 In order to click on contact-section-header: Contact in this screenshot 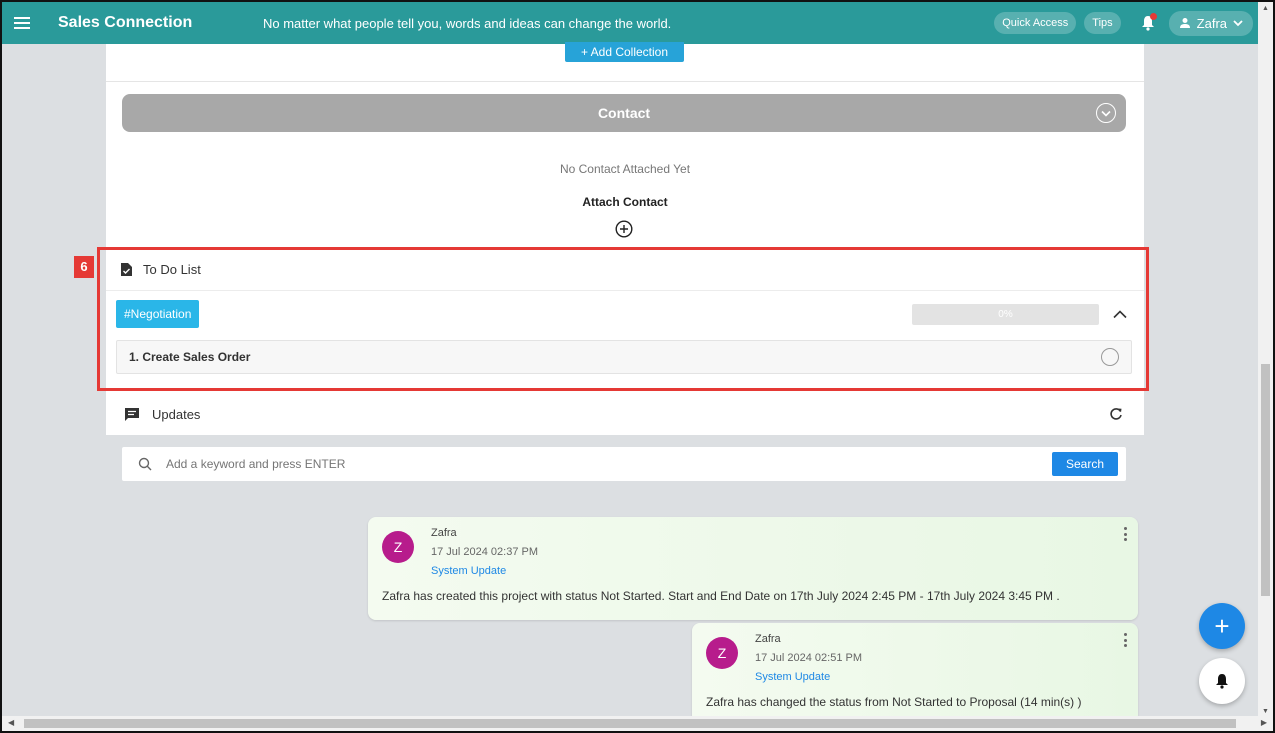, I will do `click(624, 113)`.